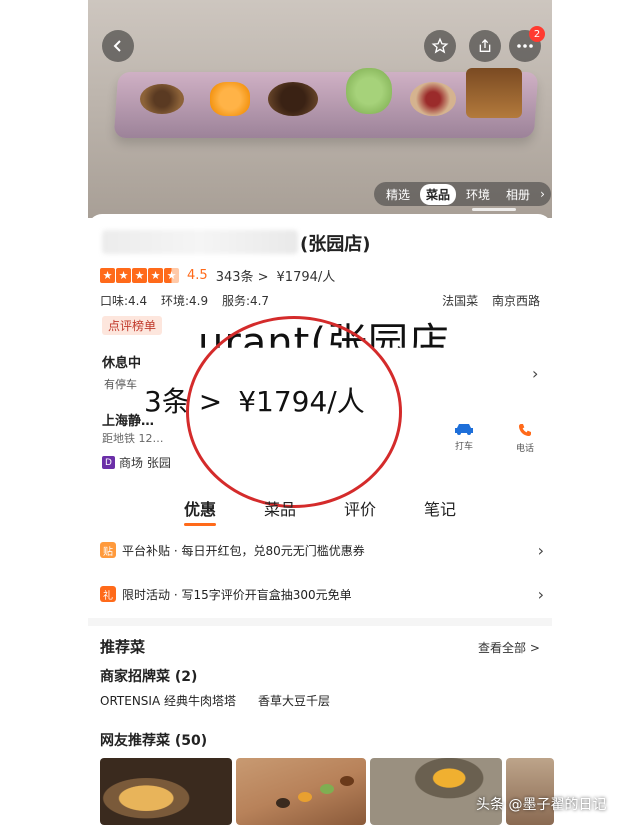 The image size is (640, 825). What do you see at coordinates (320, 622) in the screenshot?
I see `section-divider` at bounding box center [320, 622].